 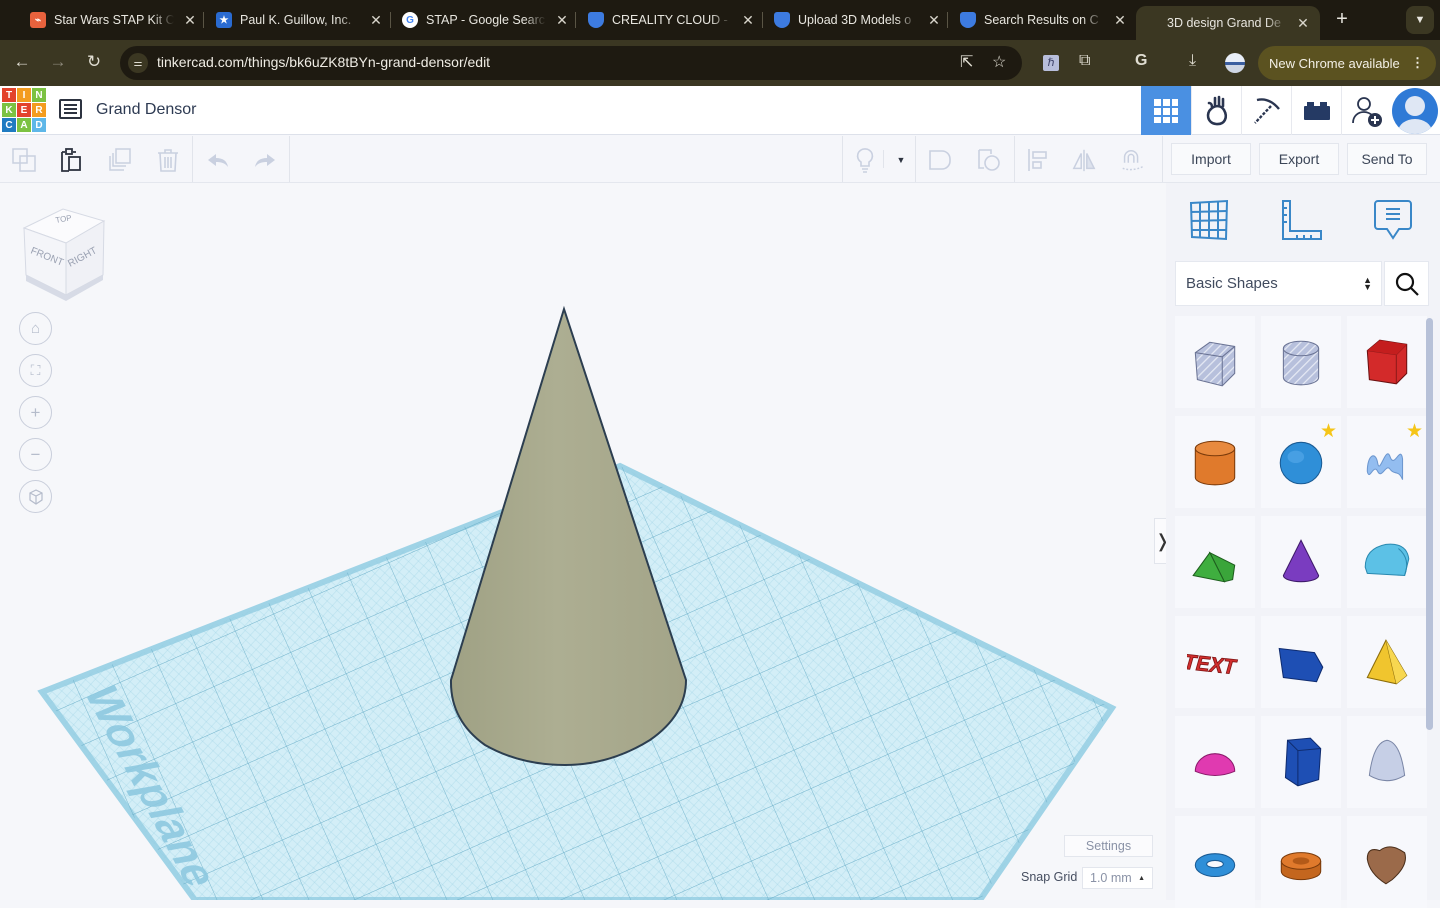 I want to click on forward-button: →, so click(x=58, y=62).